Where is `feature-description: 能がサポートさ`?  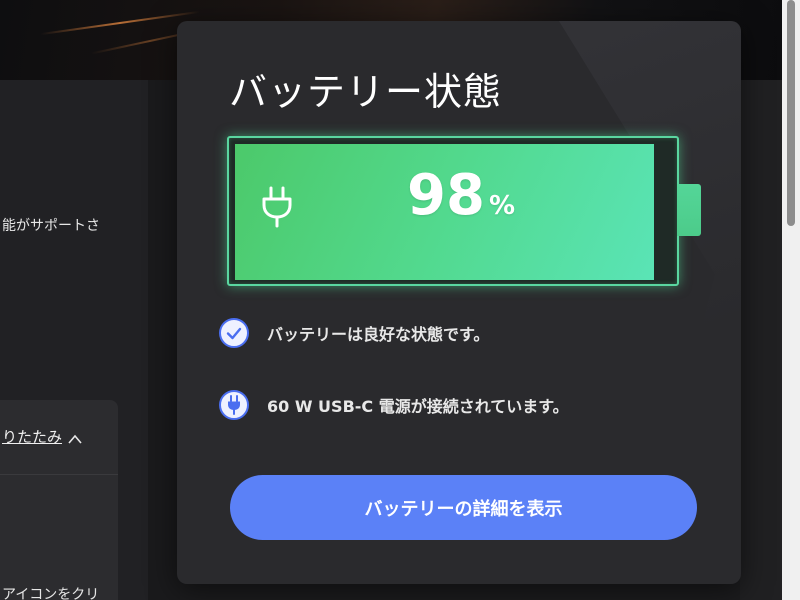
feature-description: 能がサポートさ is located at coordinates (51, 226).